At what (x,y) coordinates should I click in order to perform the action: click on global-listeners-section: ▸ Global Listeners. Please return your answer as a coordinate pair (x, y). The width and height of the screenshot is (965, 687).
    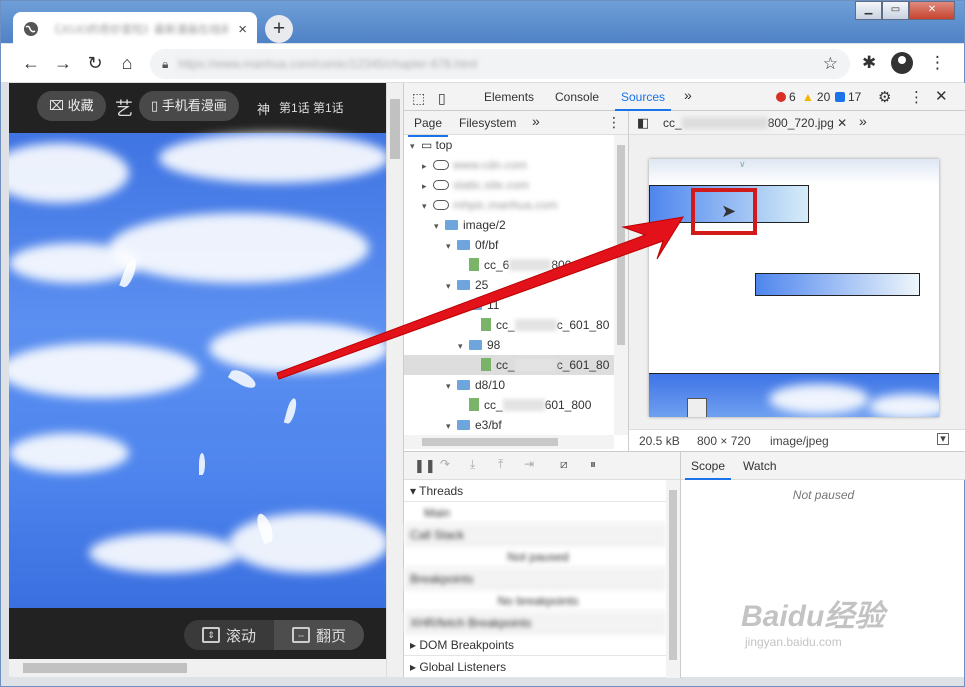
    Looking at the image, I should click on (535, 667).